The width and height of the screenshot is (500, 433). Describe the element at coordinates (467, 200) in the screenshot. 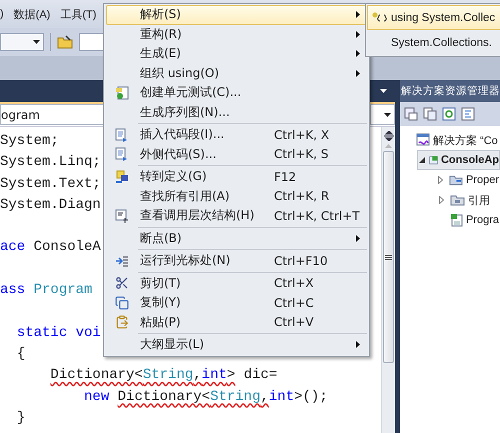

I see `tree-item: 引用` at that location.